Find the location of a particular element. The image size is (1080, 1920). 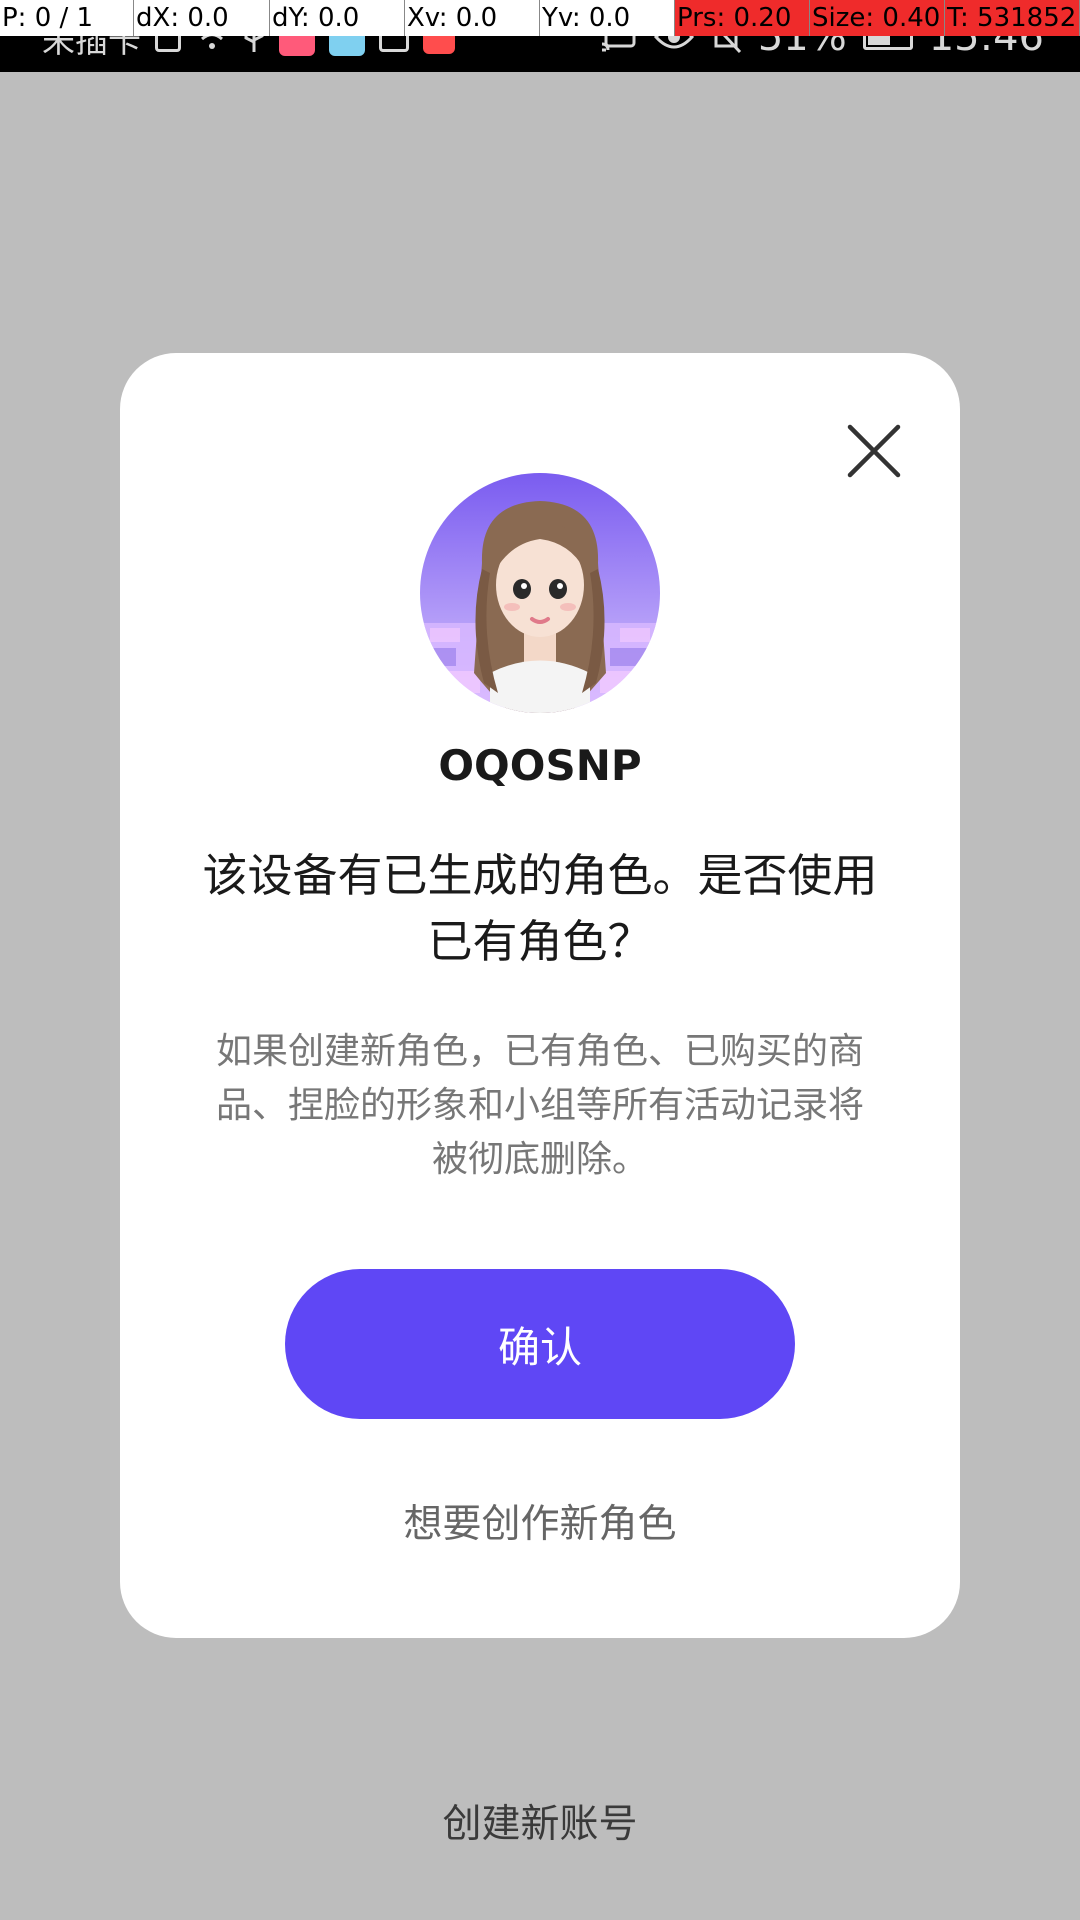

character-username: OQOSNP is located at coordinates (540, 765).